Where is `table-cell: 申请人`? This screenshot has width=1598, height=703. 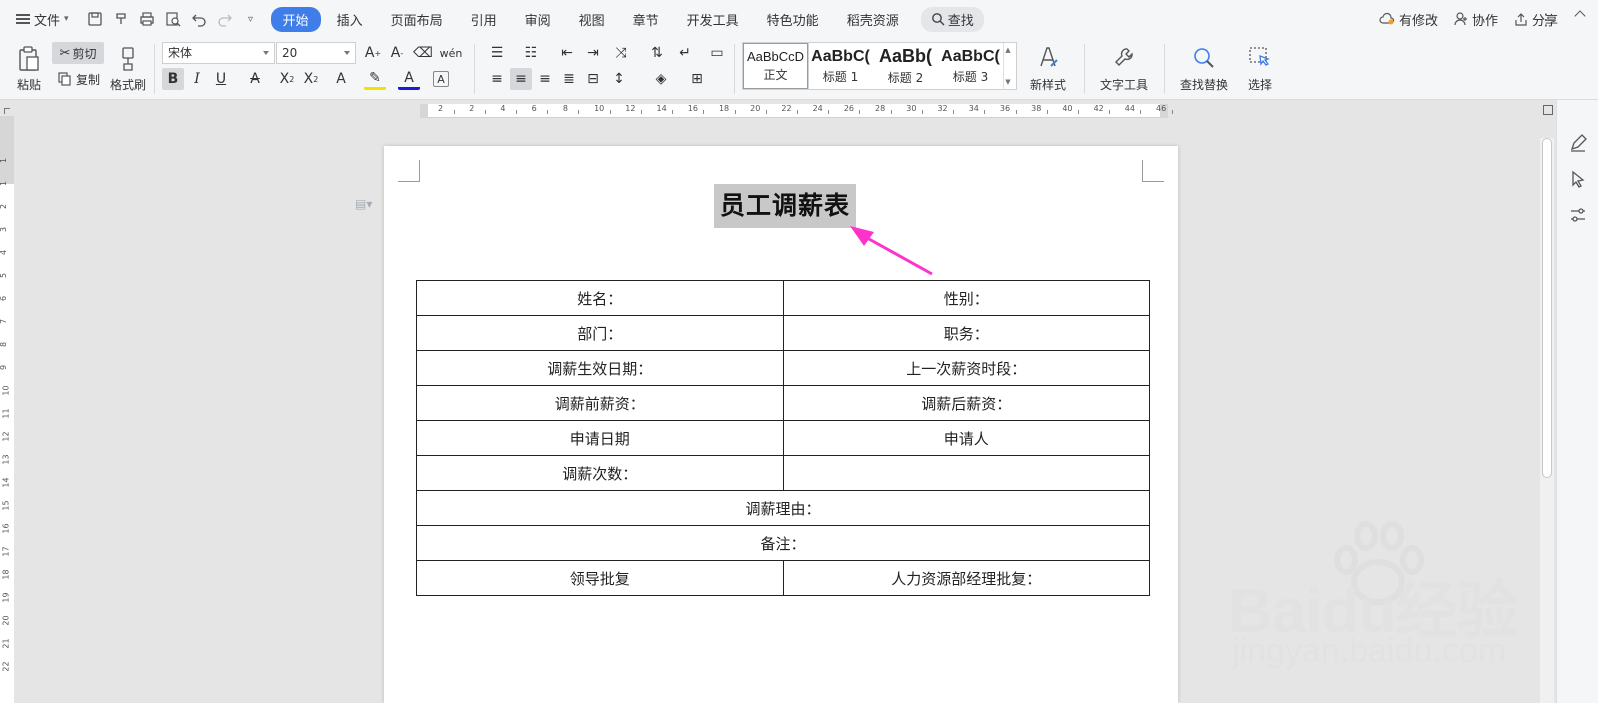
table-cell: 申请人 is located at coordinates (966, 438).